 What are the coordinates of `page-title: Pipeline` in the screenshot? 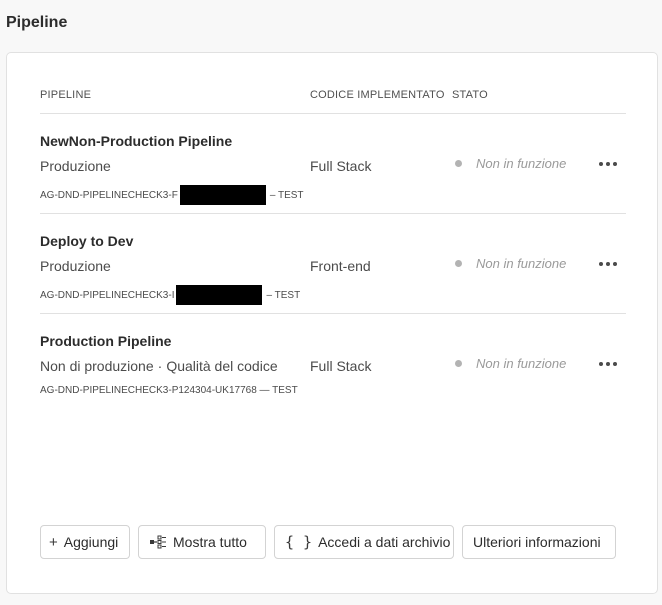 It's located at (37, 22).